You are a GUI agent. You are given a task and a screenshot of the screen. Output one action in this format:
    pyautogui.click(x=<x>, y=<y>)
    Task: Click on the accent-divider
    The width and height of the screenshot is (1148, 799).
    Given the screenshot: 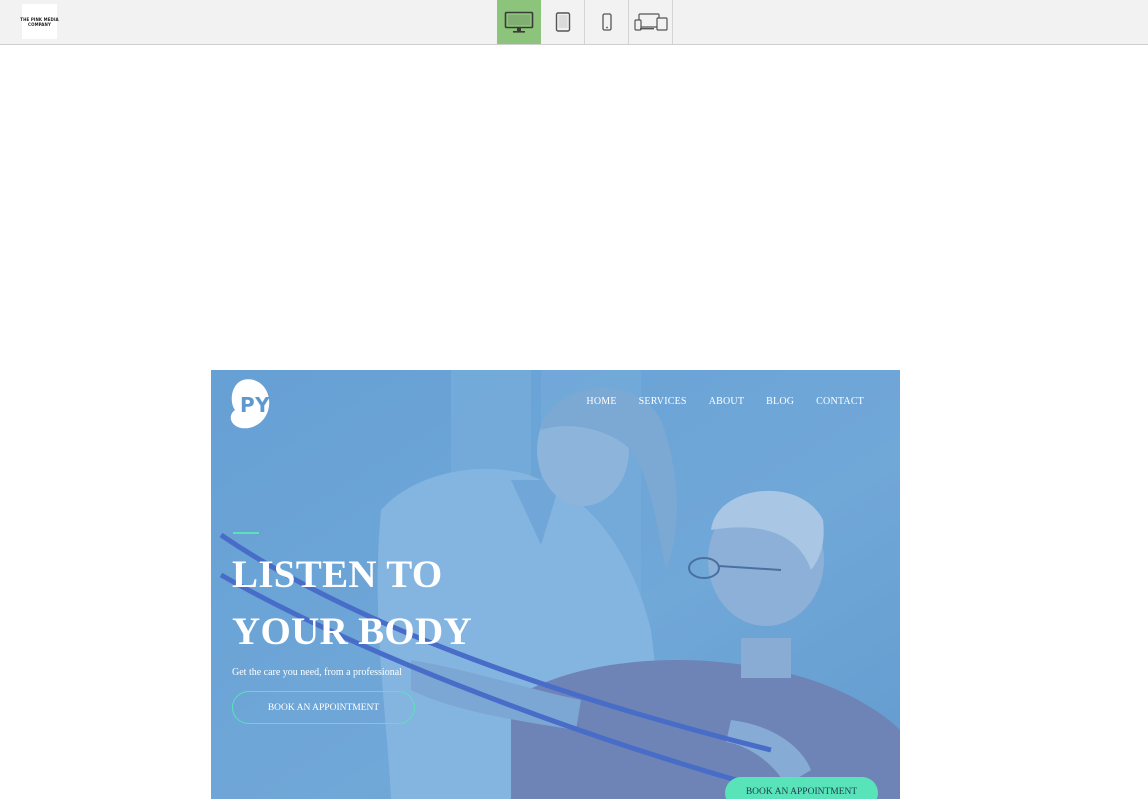 What is the action you would take?
    pyautogui.click(x=246, y=533)
    